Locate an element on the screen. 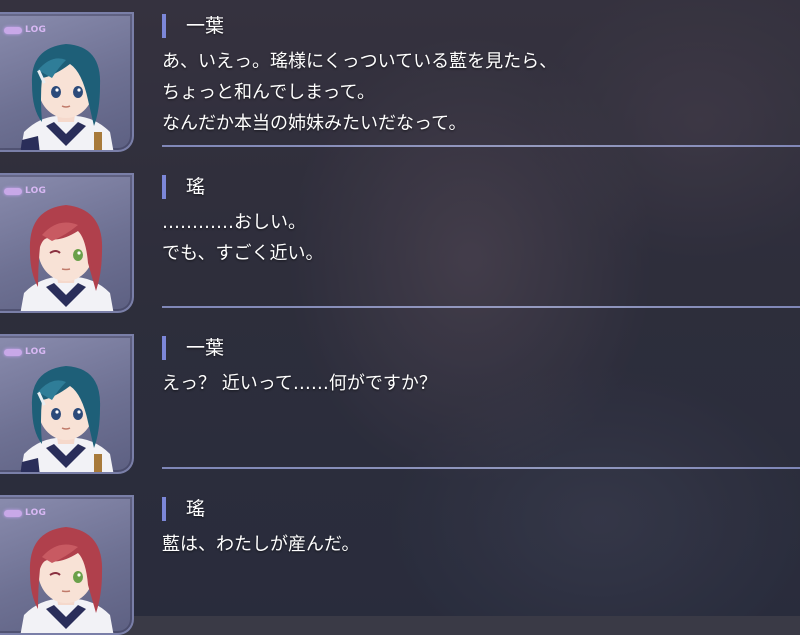 This screenshot has height=635, width=800. dialogue-text: …………おしい。 でも、すごく近い。 is located at coordinates (242, 238).